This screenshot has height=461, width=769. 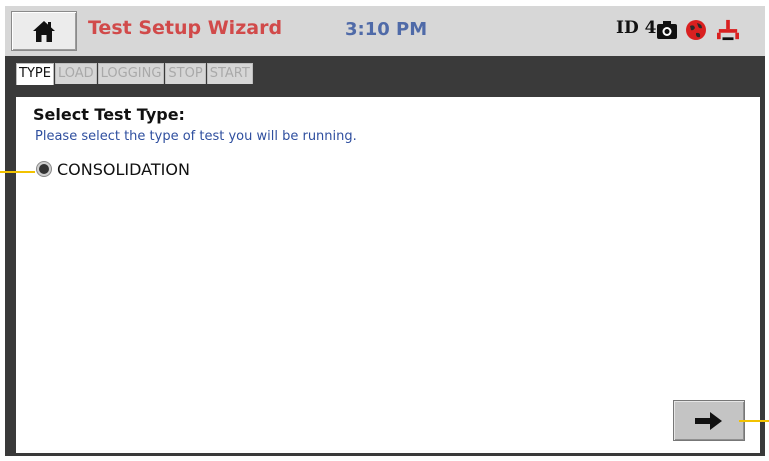 I want to click on arrow-right-icon, so click(x=708, y=420).